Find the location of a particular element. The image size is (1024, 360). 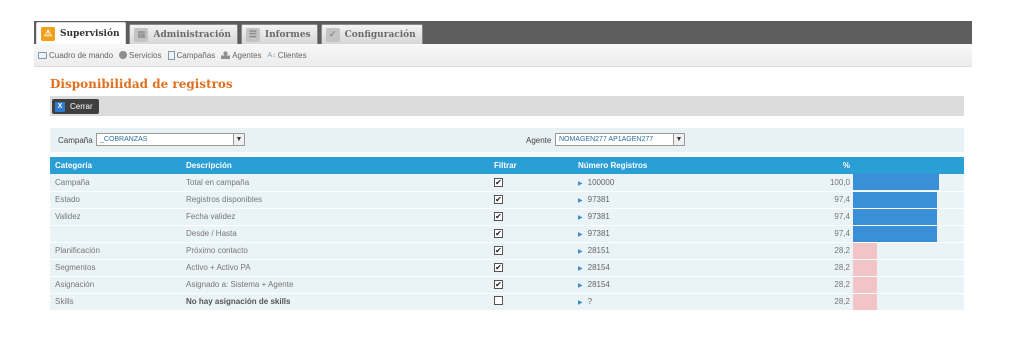

cell-categoria: Skills is located at coordinates (115, 302).